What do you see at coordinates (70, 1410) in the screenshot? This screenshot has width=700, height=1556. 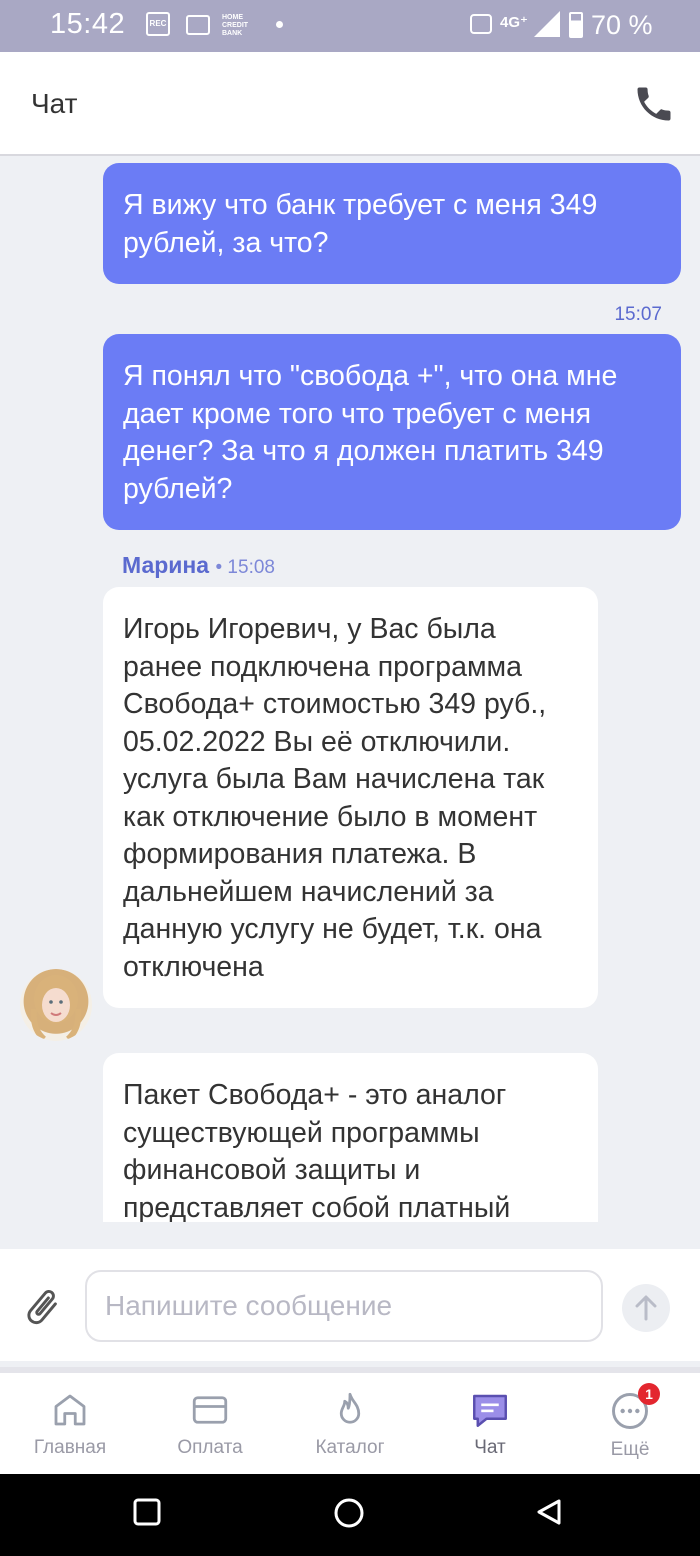 I see `home-icon` at bounding box center [70, 1410].